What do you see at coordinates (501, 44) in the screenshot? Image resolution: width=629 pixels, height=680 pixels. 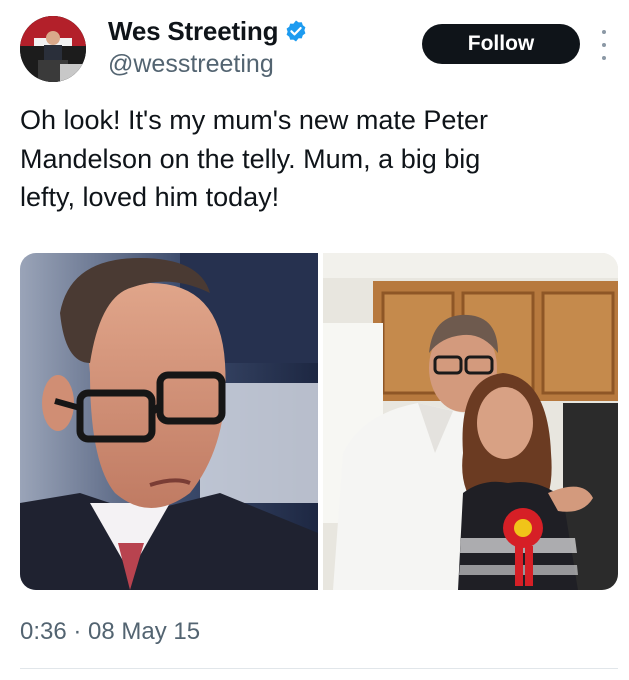 I see `follow-button: Follow` at bounding box center [501, 44].